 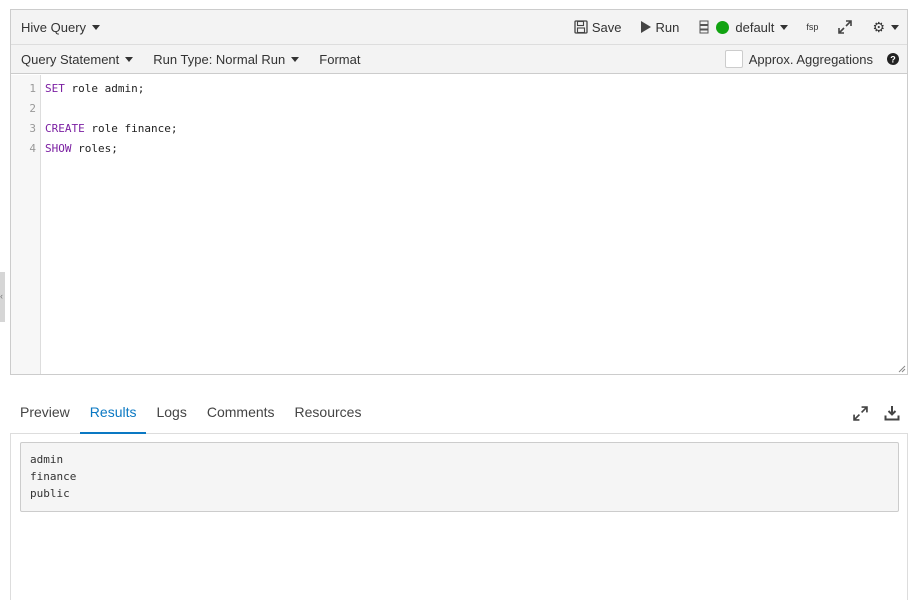 I want to click on approx-aggregations-label: Approx. Aggregations, so click(x=810, y=59).